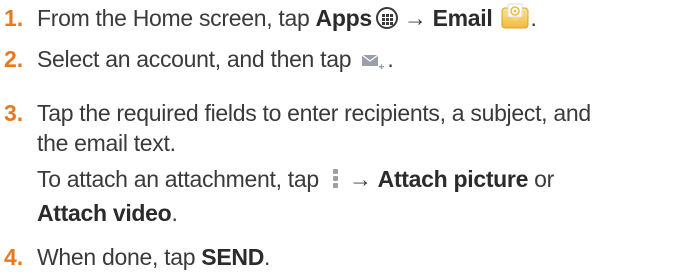 Image resolution: width=682 pixels, height=280 pixels. Describe the element at coordinates (181, 179) in the screenshot. I see `step-text: To attach an attachment, tap` at that location.